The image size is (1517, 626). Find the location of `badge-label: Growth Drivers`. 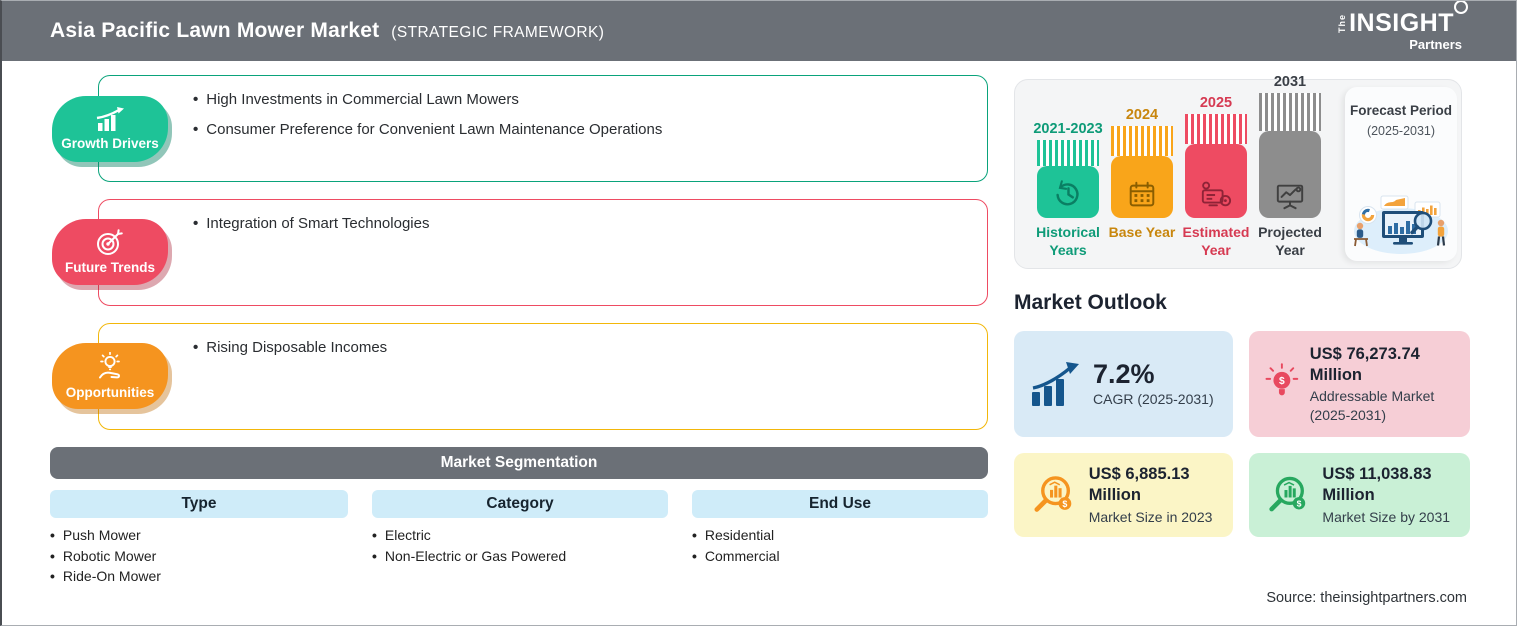

badge-label: Growth Drivers is located at coordinates (110, 143).